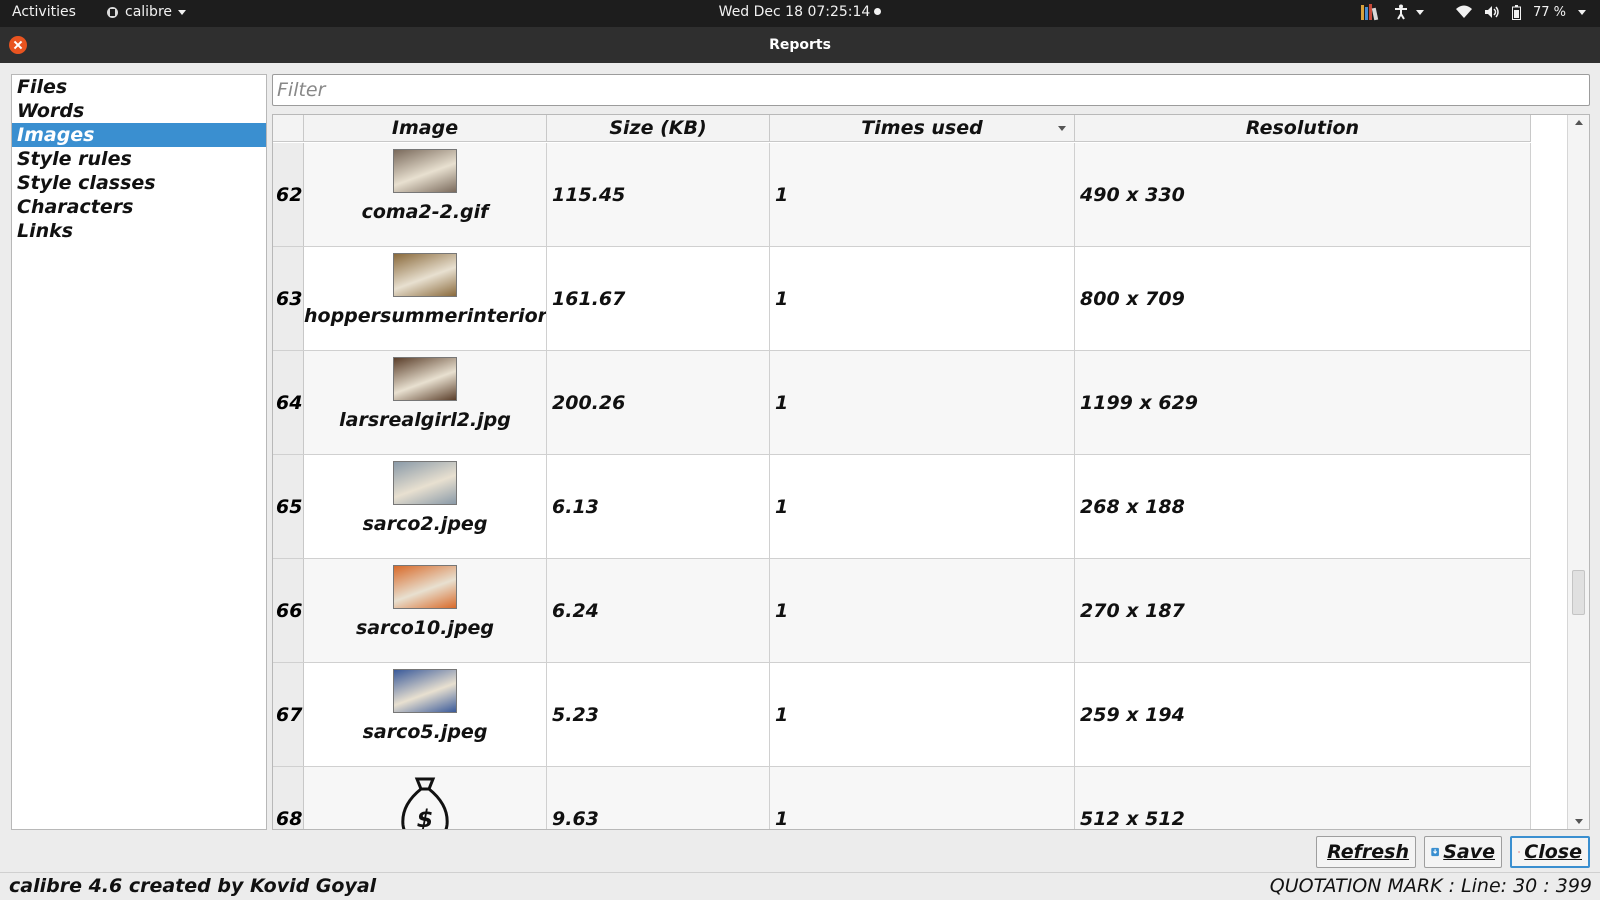 The width and height of the screenshot is (1600, 900). Describe the element at coordinates (794, 12) in the screenshot. I see `clock-text: Wed Dec 18 07:25:14` at that location.